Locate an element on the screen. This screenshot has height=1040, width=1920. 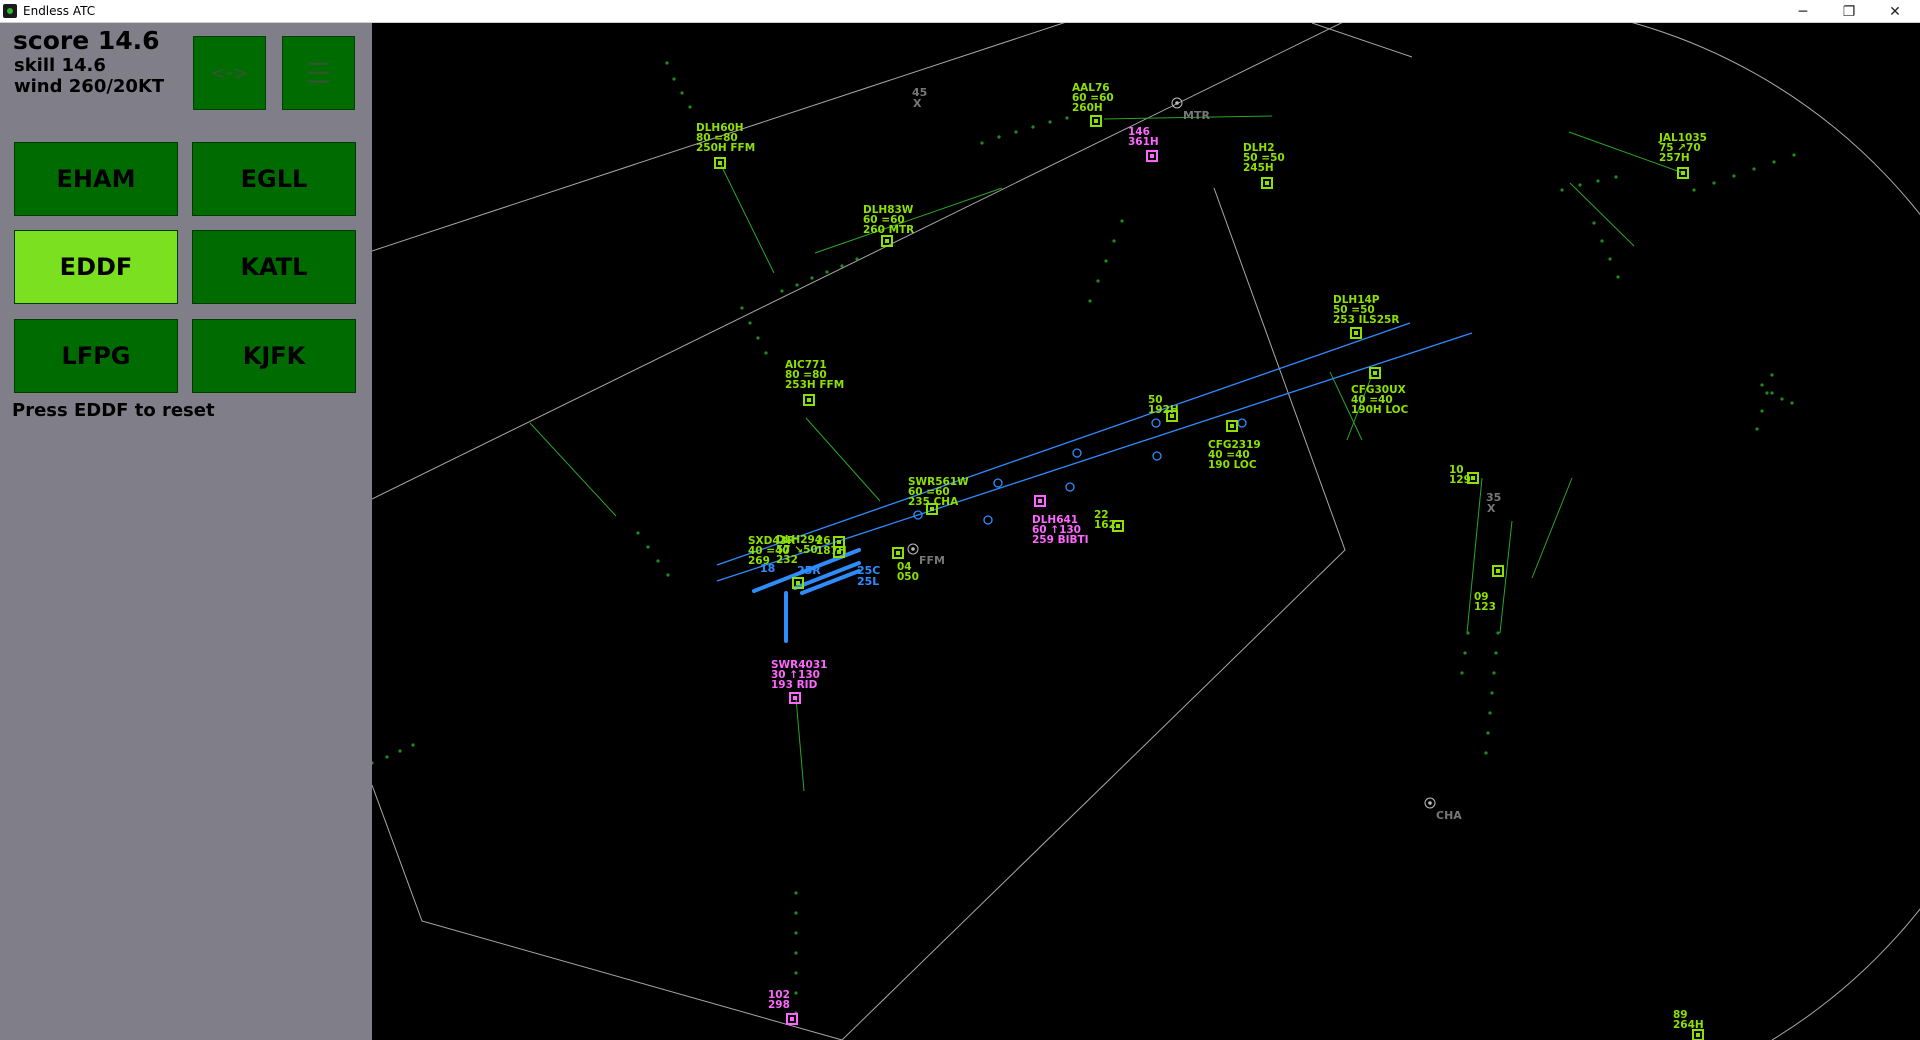
aircraft-datablock-line: 264H is located at coordinates (1688, 1025).